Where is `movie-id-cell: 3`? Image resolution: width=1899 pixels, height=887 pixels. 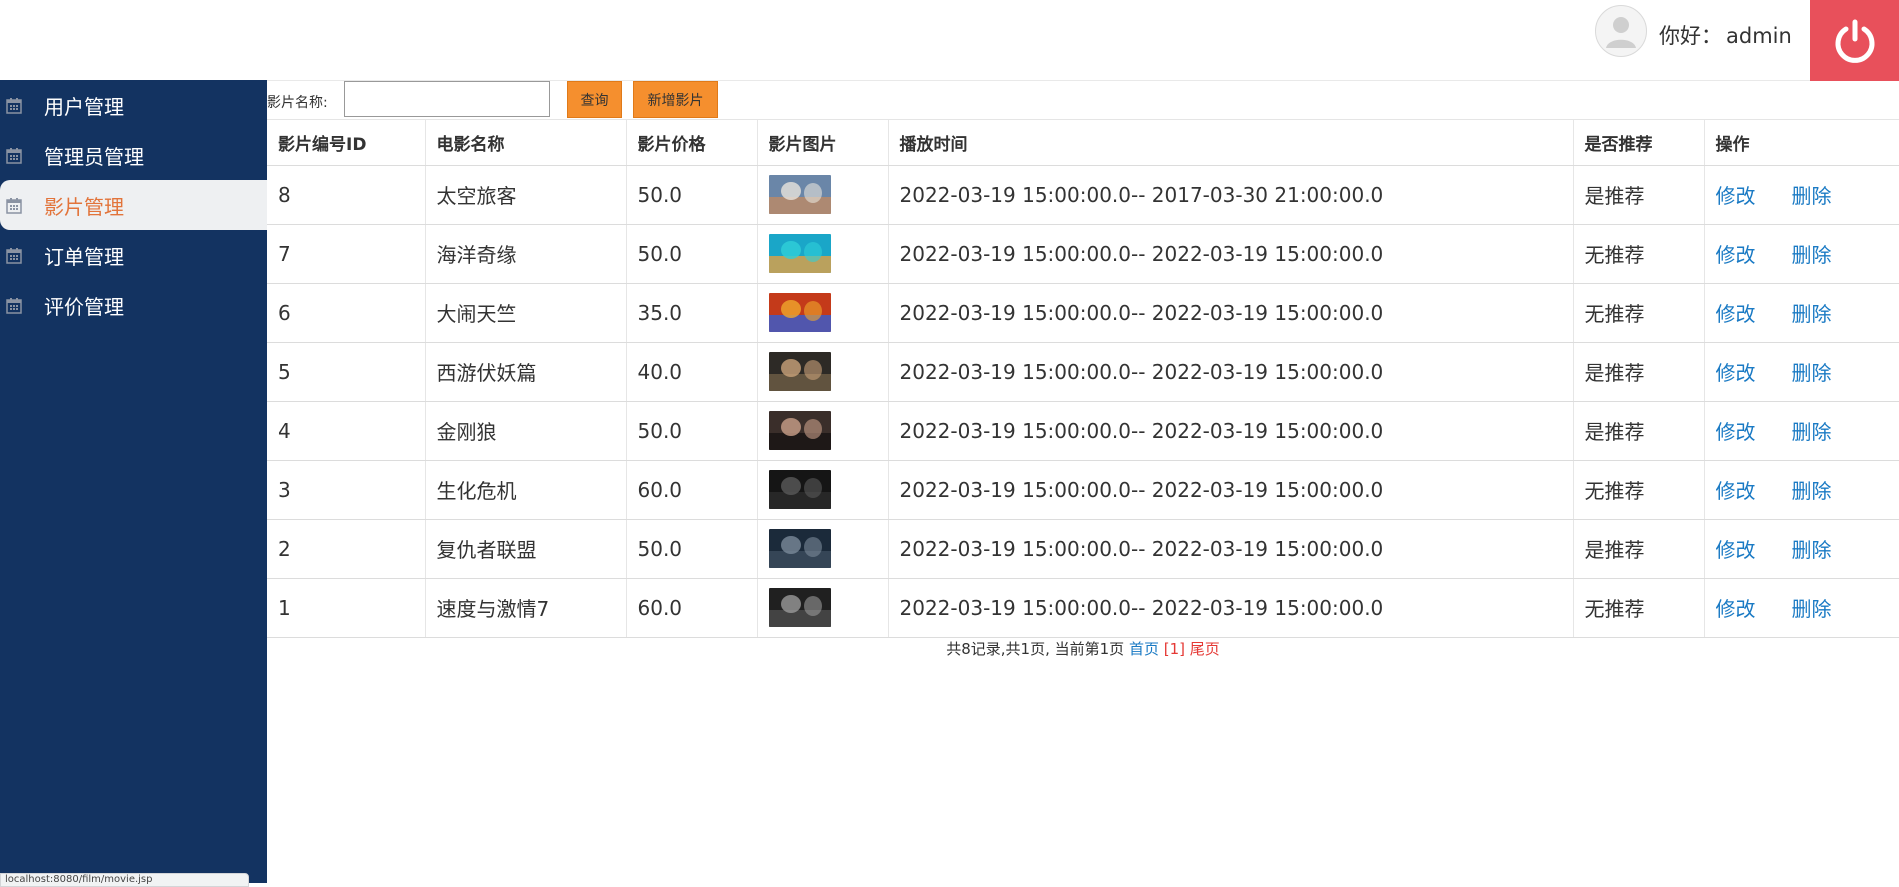 movie-id-cell: 3 is located at coordinates (346, 490).